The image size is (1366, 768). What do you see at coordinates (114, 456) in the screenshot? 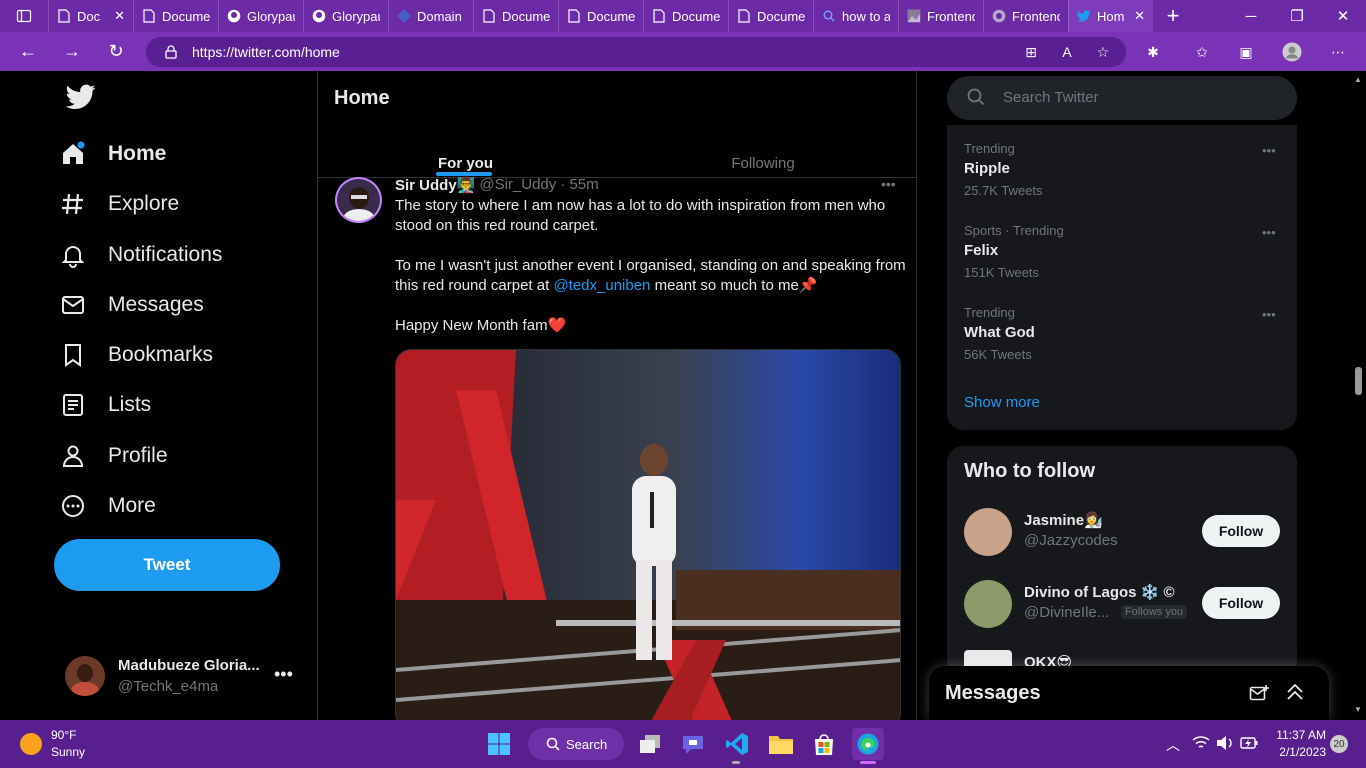
I see `sidebar-item-profile: Profile` at bounding box center [114, 456].